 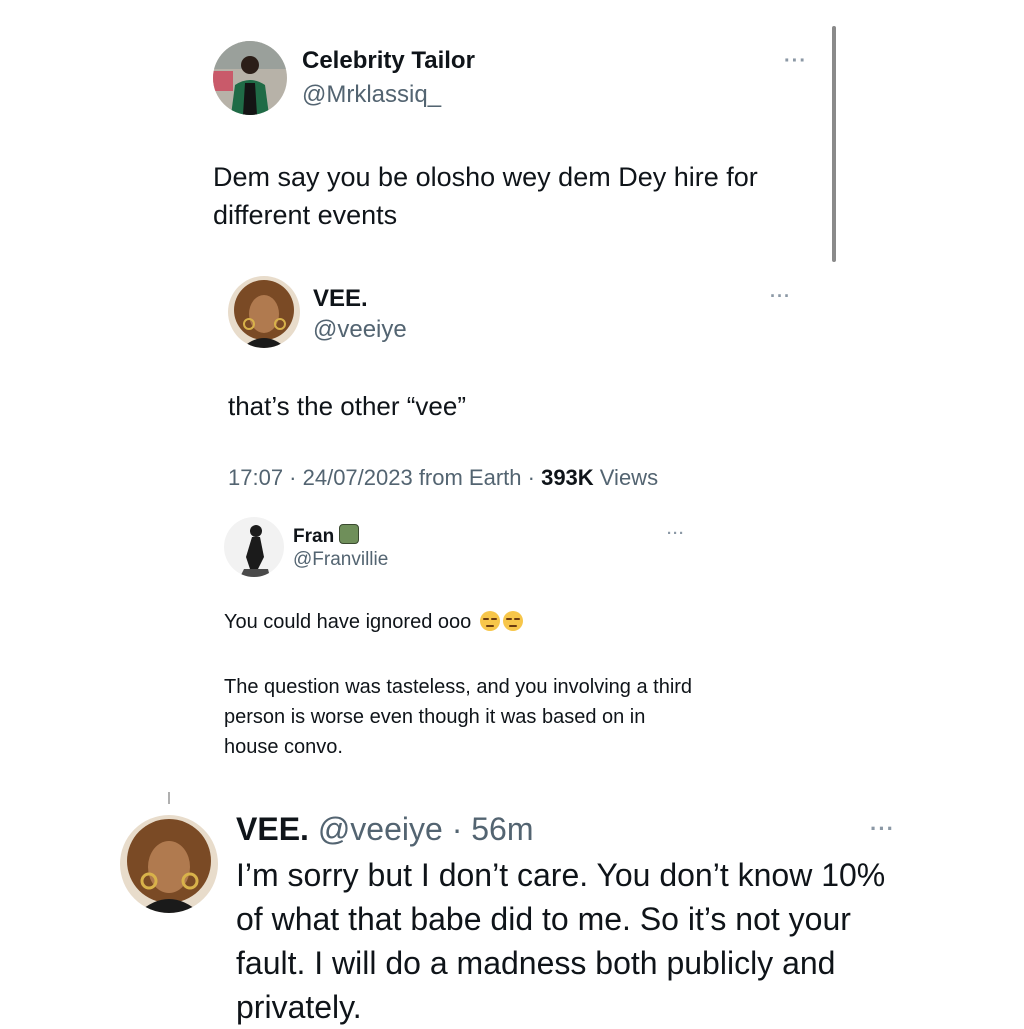 What do you see at coordinates (493, 829) in the screenshot?
I see `timestamp: · 56m` at bounding box center [493, 829].